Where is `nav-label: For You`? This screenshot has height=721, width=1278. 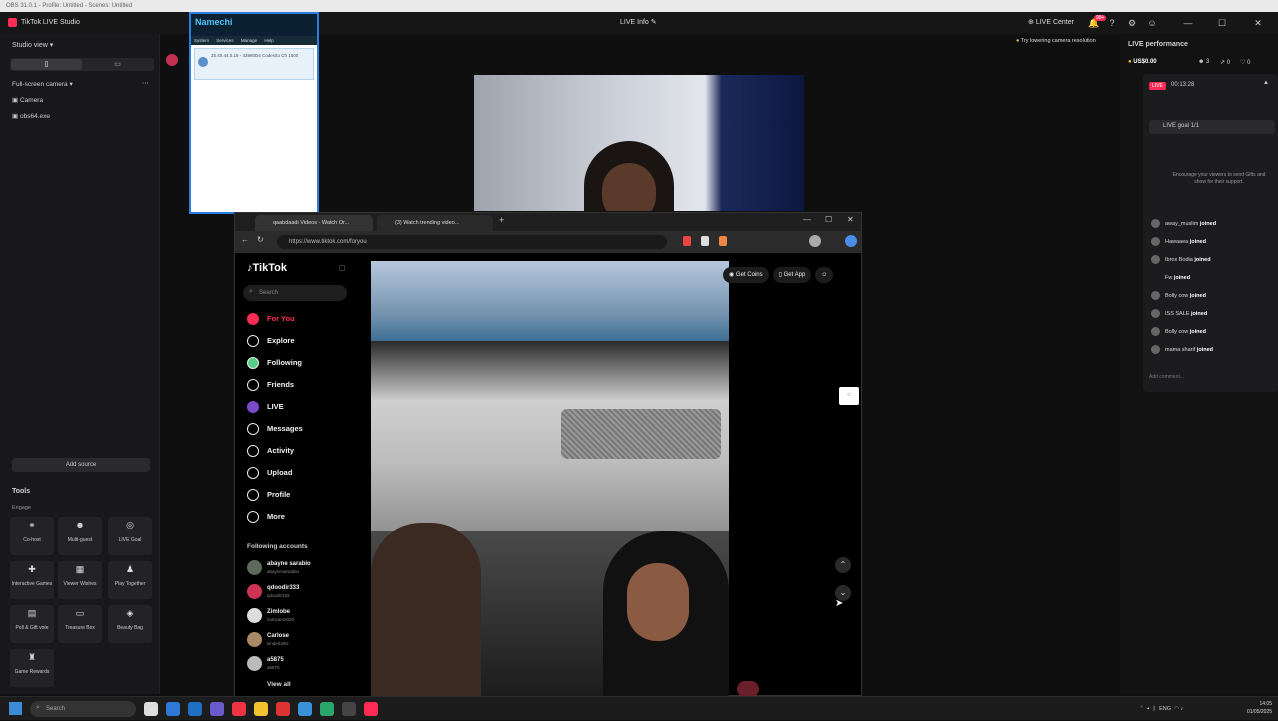
nav-label: For You is located at coordinates (281, 318).